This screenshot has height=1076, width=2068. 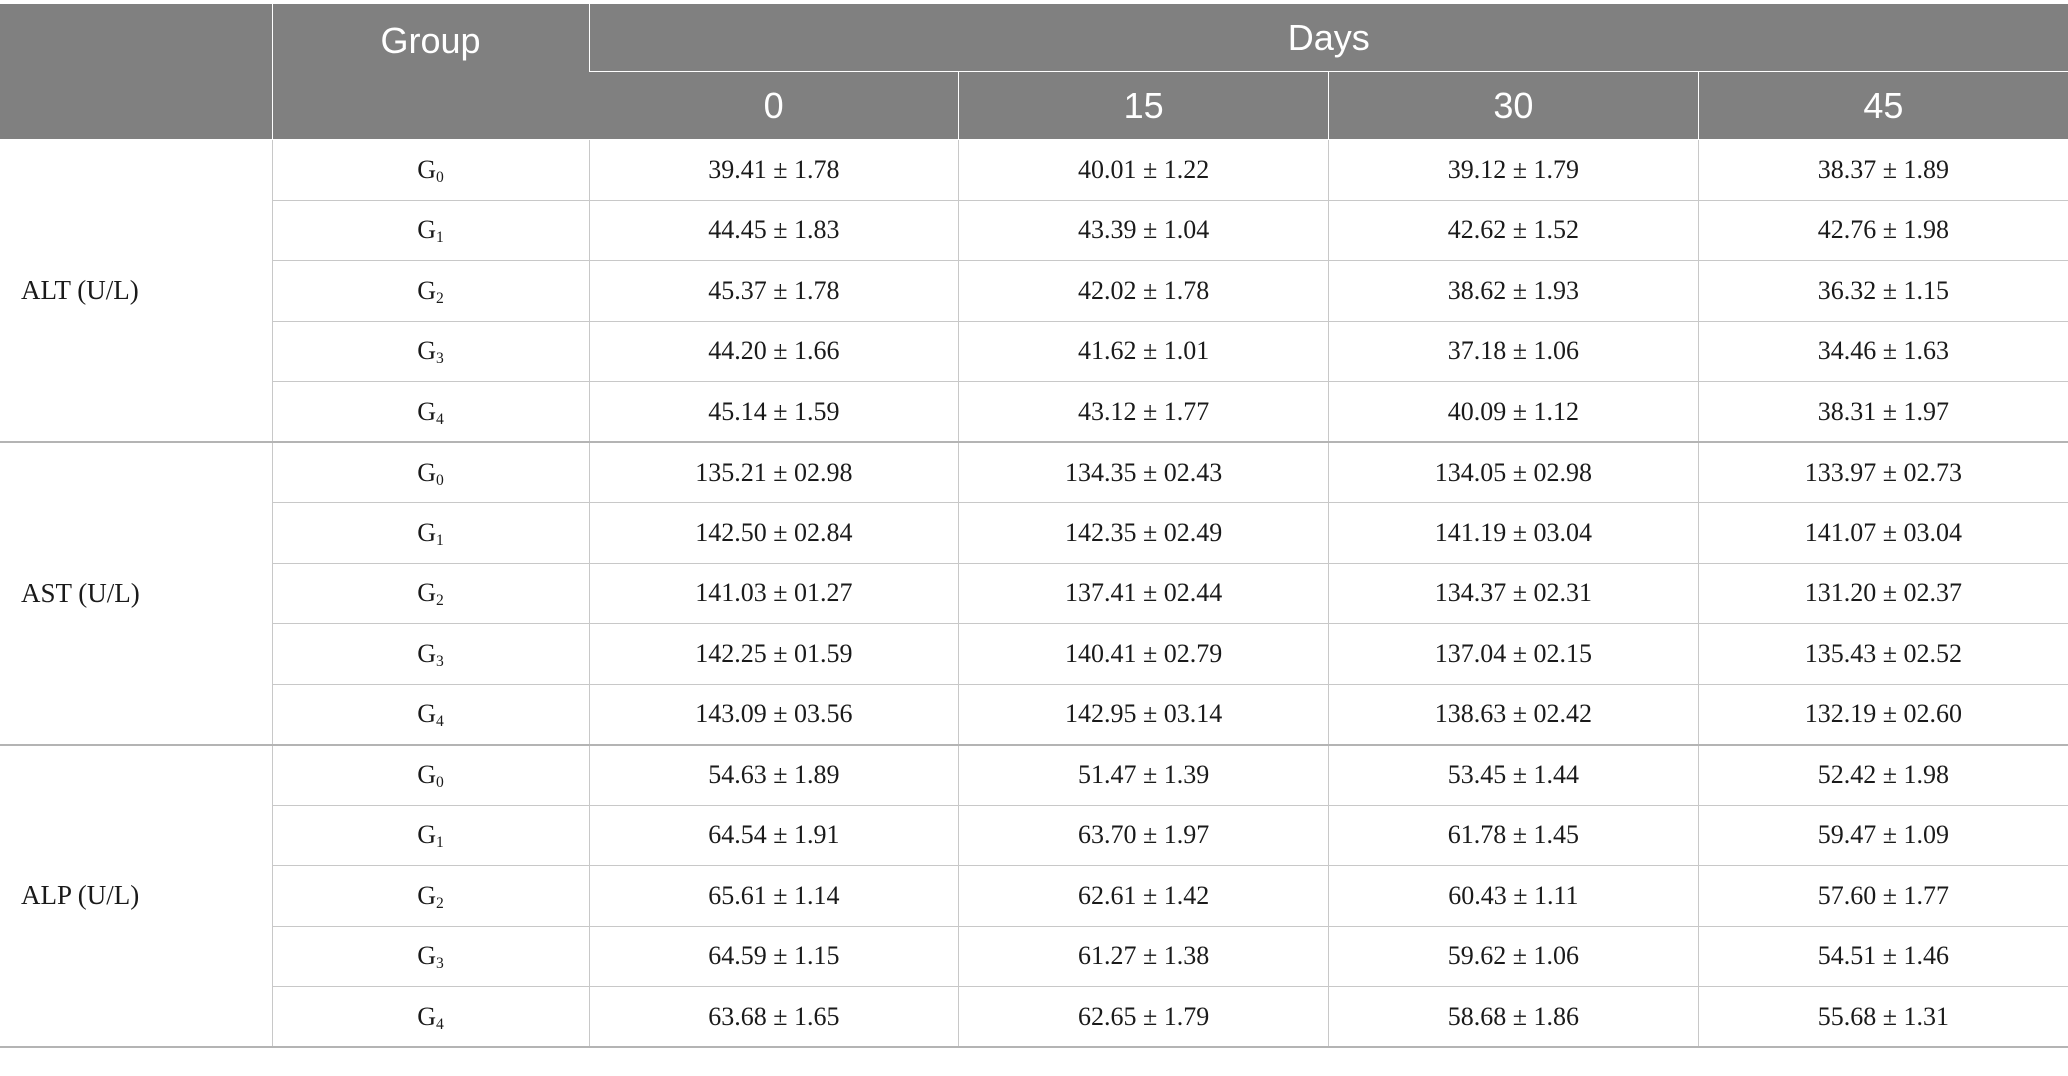 What do you see at coordinates (774, 654) in the screenshot?
I see `value-cell: 142.25 ± 01.59` at bounding box center [774, 654].